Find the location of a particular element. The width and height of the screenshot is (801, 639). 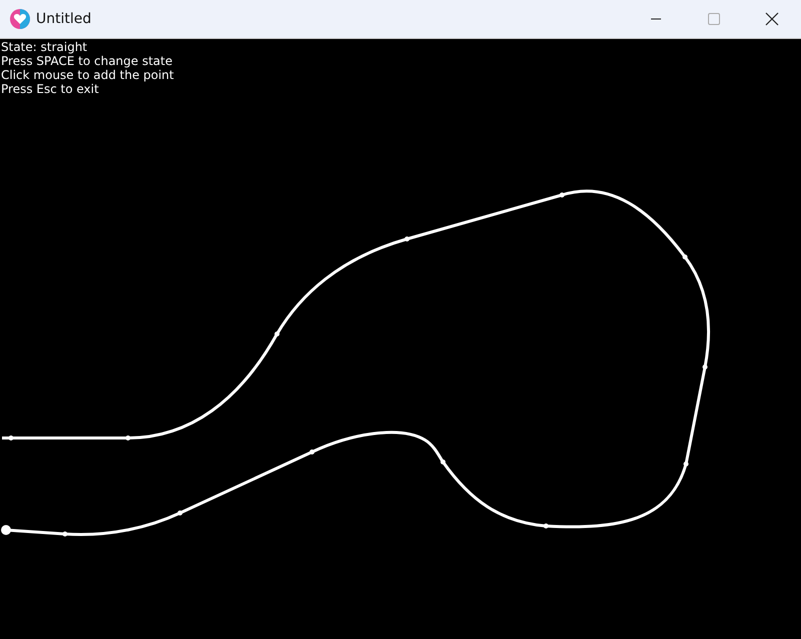

info-text: Press Esc to exit is located at coordinates (50, 89).